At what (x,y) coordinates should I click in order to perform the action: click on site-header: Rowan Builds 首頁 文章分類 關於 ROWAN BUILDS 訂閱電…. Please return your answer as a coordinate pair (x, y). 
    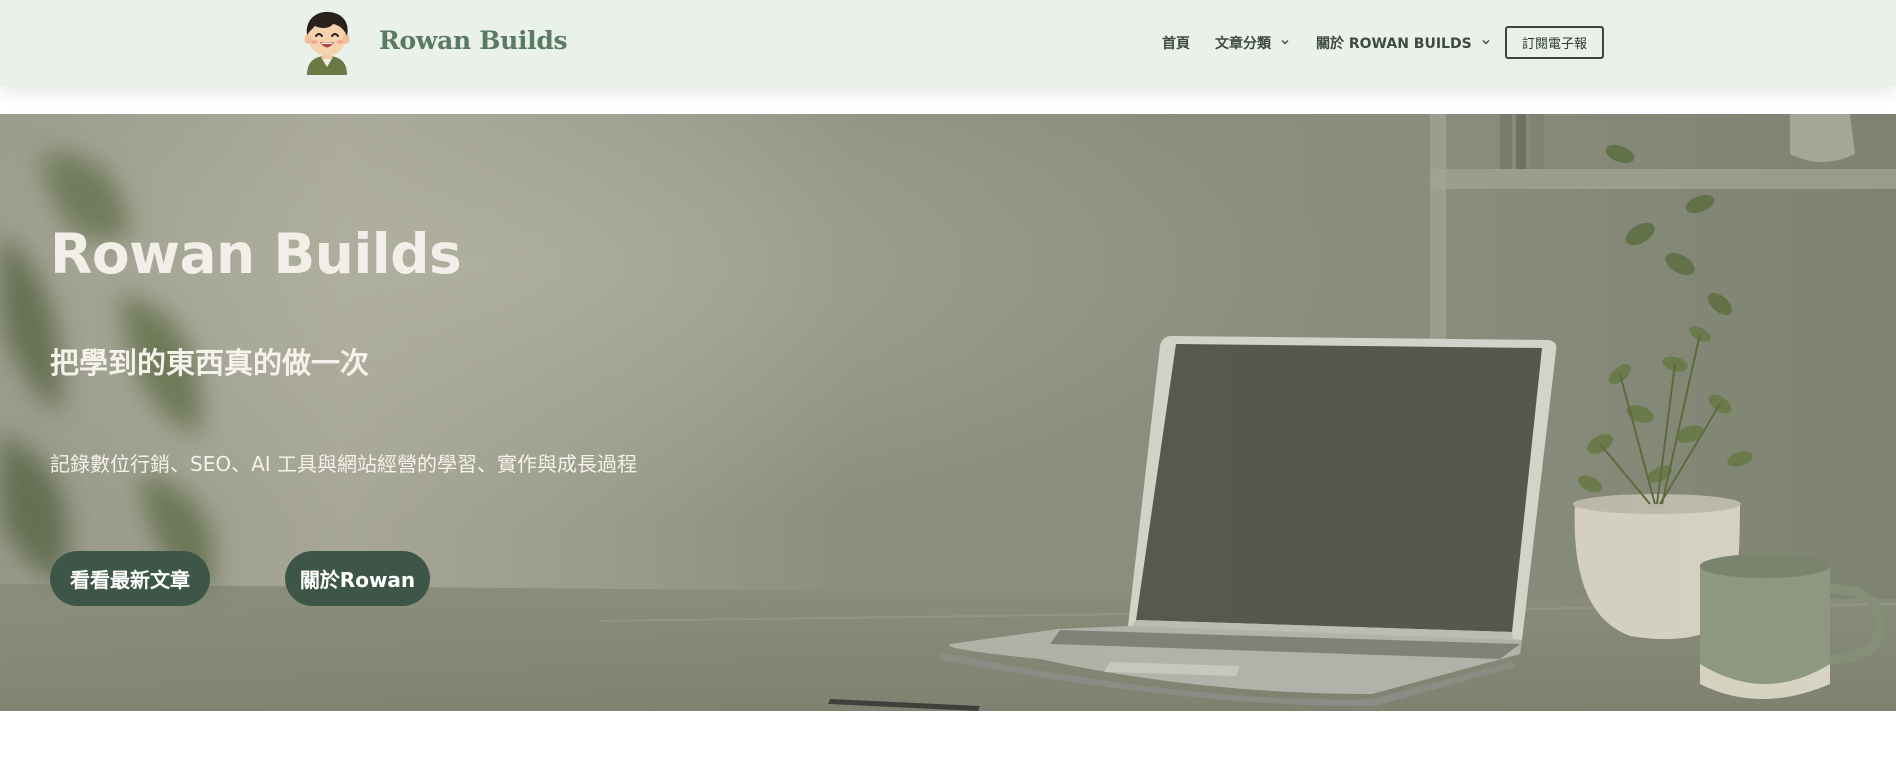
    Looking at the image, I should click on (948, 43).